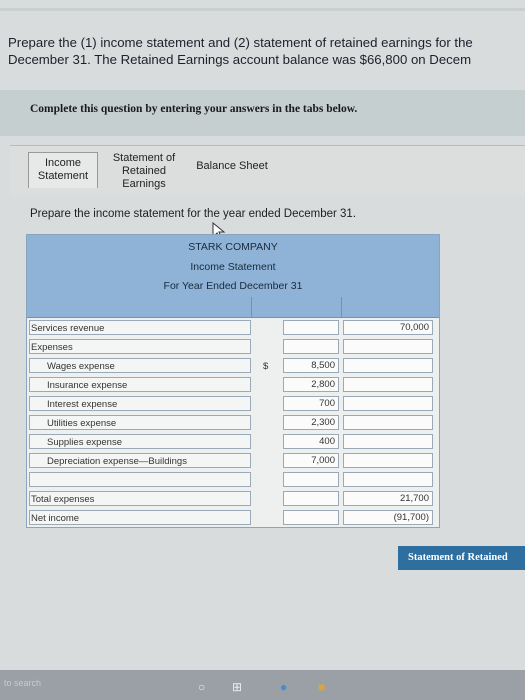  I want to click on table-row, so click(233, 480).